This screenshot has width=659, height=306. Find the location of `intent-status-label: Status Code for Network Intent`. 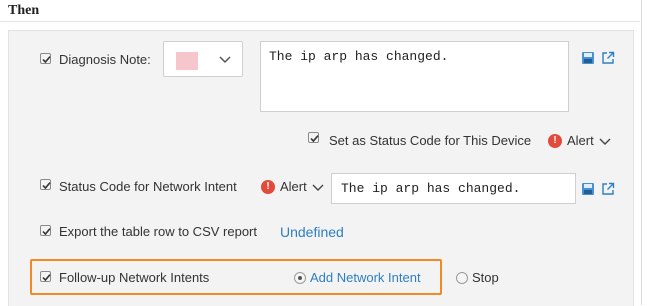

intent-status-label: Status Code for Network Intent is located at coordinates (148, 186).